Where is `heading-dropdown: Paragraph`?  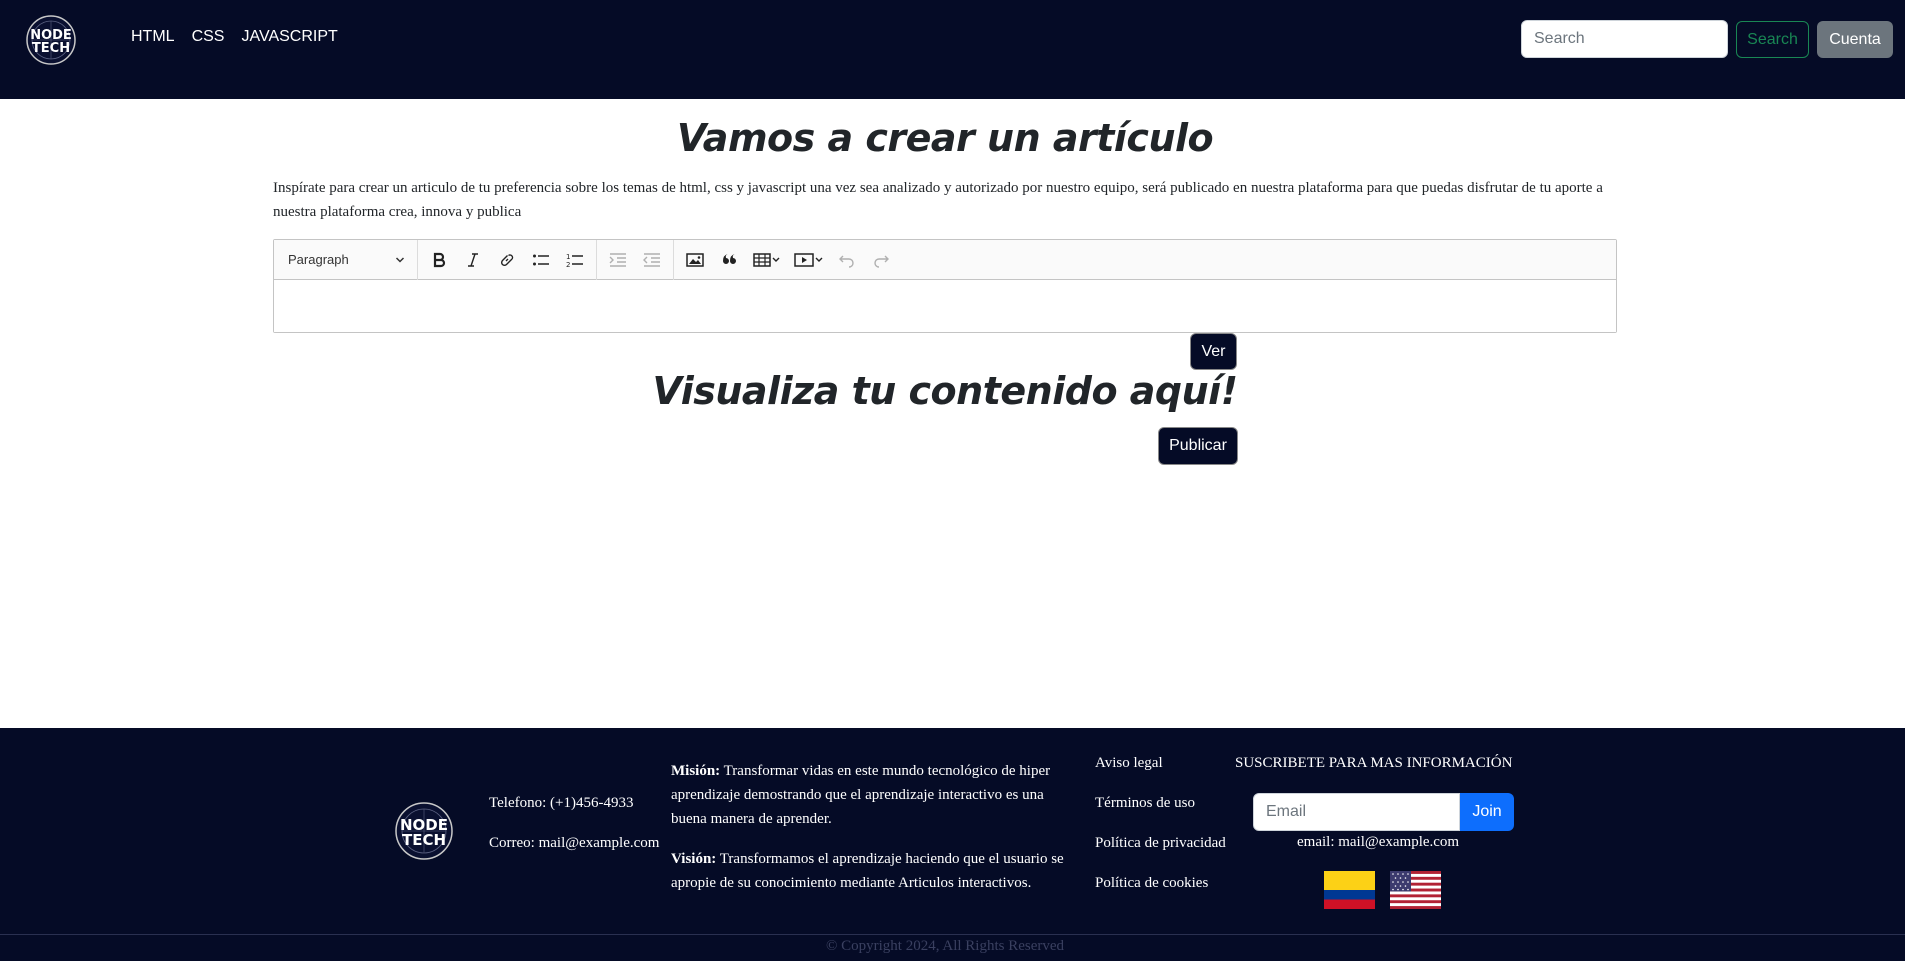 heading-dropdown: Paragraph is located at coordinates (346, 259).